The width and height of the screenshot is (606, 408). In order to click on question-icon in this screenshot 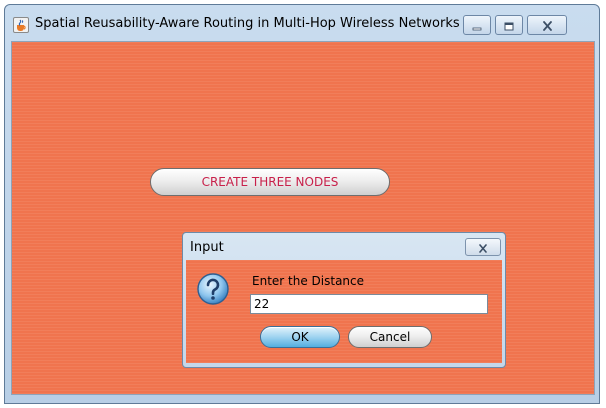, I will do `click(213, 289)`.